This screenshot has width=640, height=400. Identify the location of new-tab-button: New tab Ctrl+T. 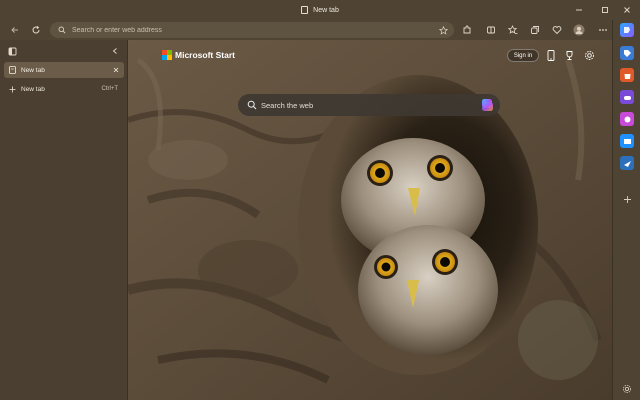
(64, 89).